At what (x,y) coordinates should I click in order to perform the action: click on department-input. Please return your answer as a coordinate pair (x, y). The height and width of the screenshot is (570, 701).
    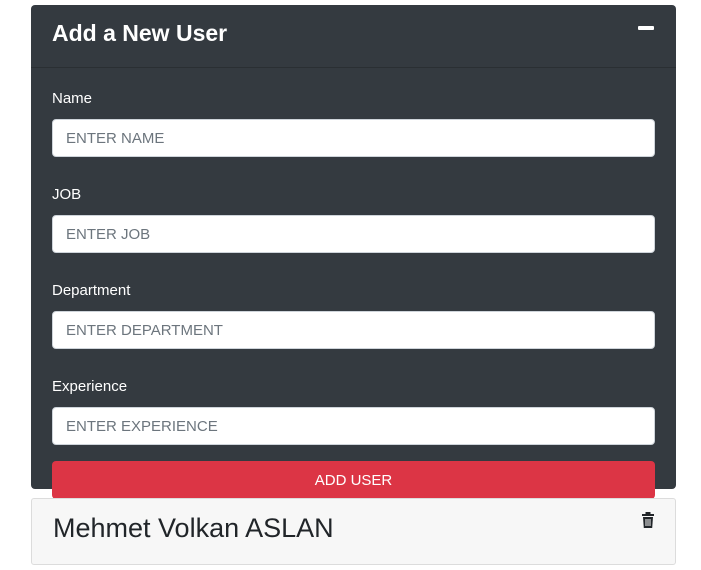
    Looking at the image, I should click on (353, 330).